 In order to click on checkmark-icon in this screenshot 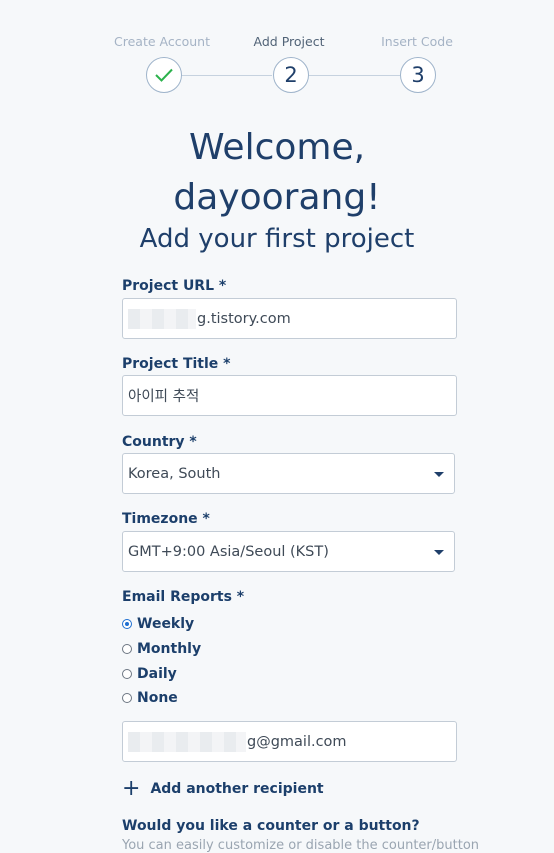, I will do `click(164, 75)`.